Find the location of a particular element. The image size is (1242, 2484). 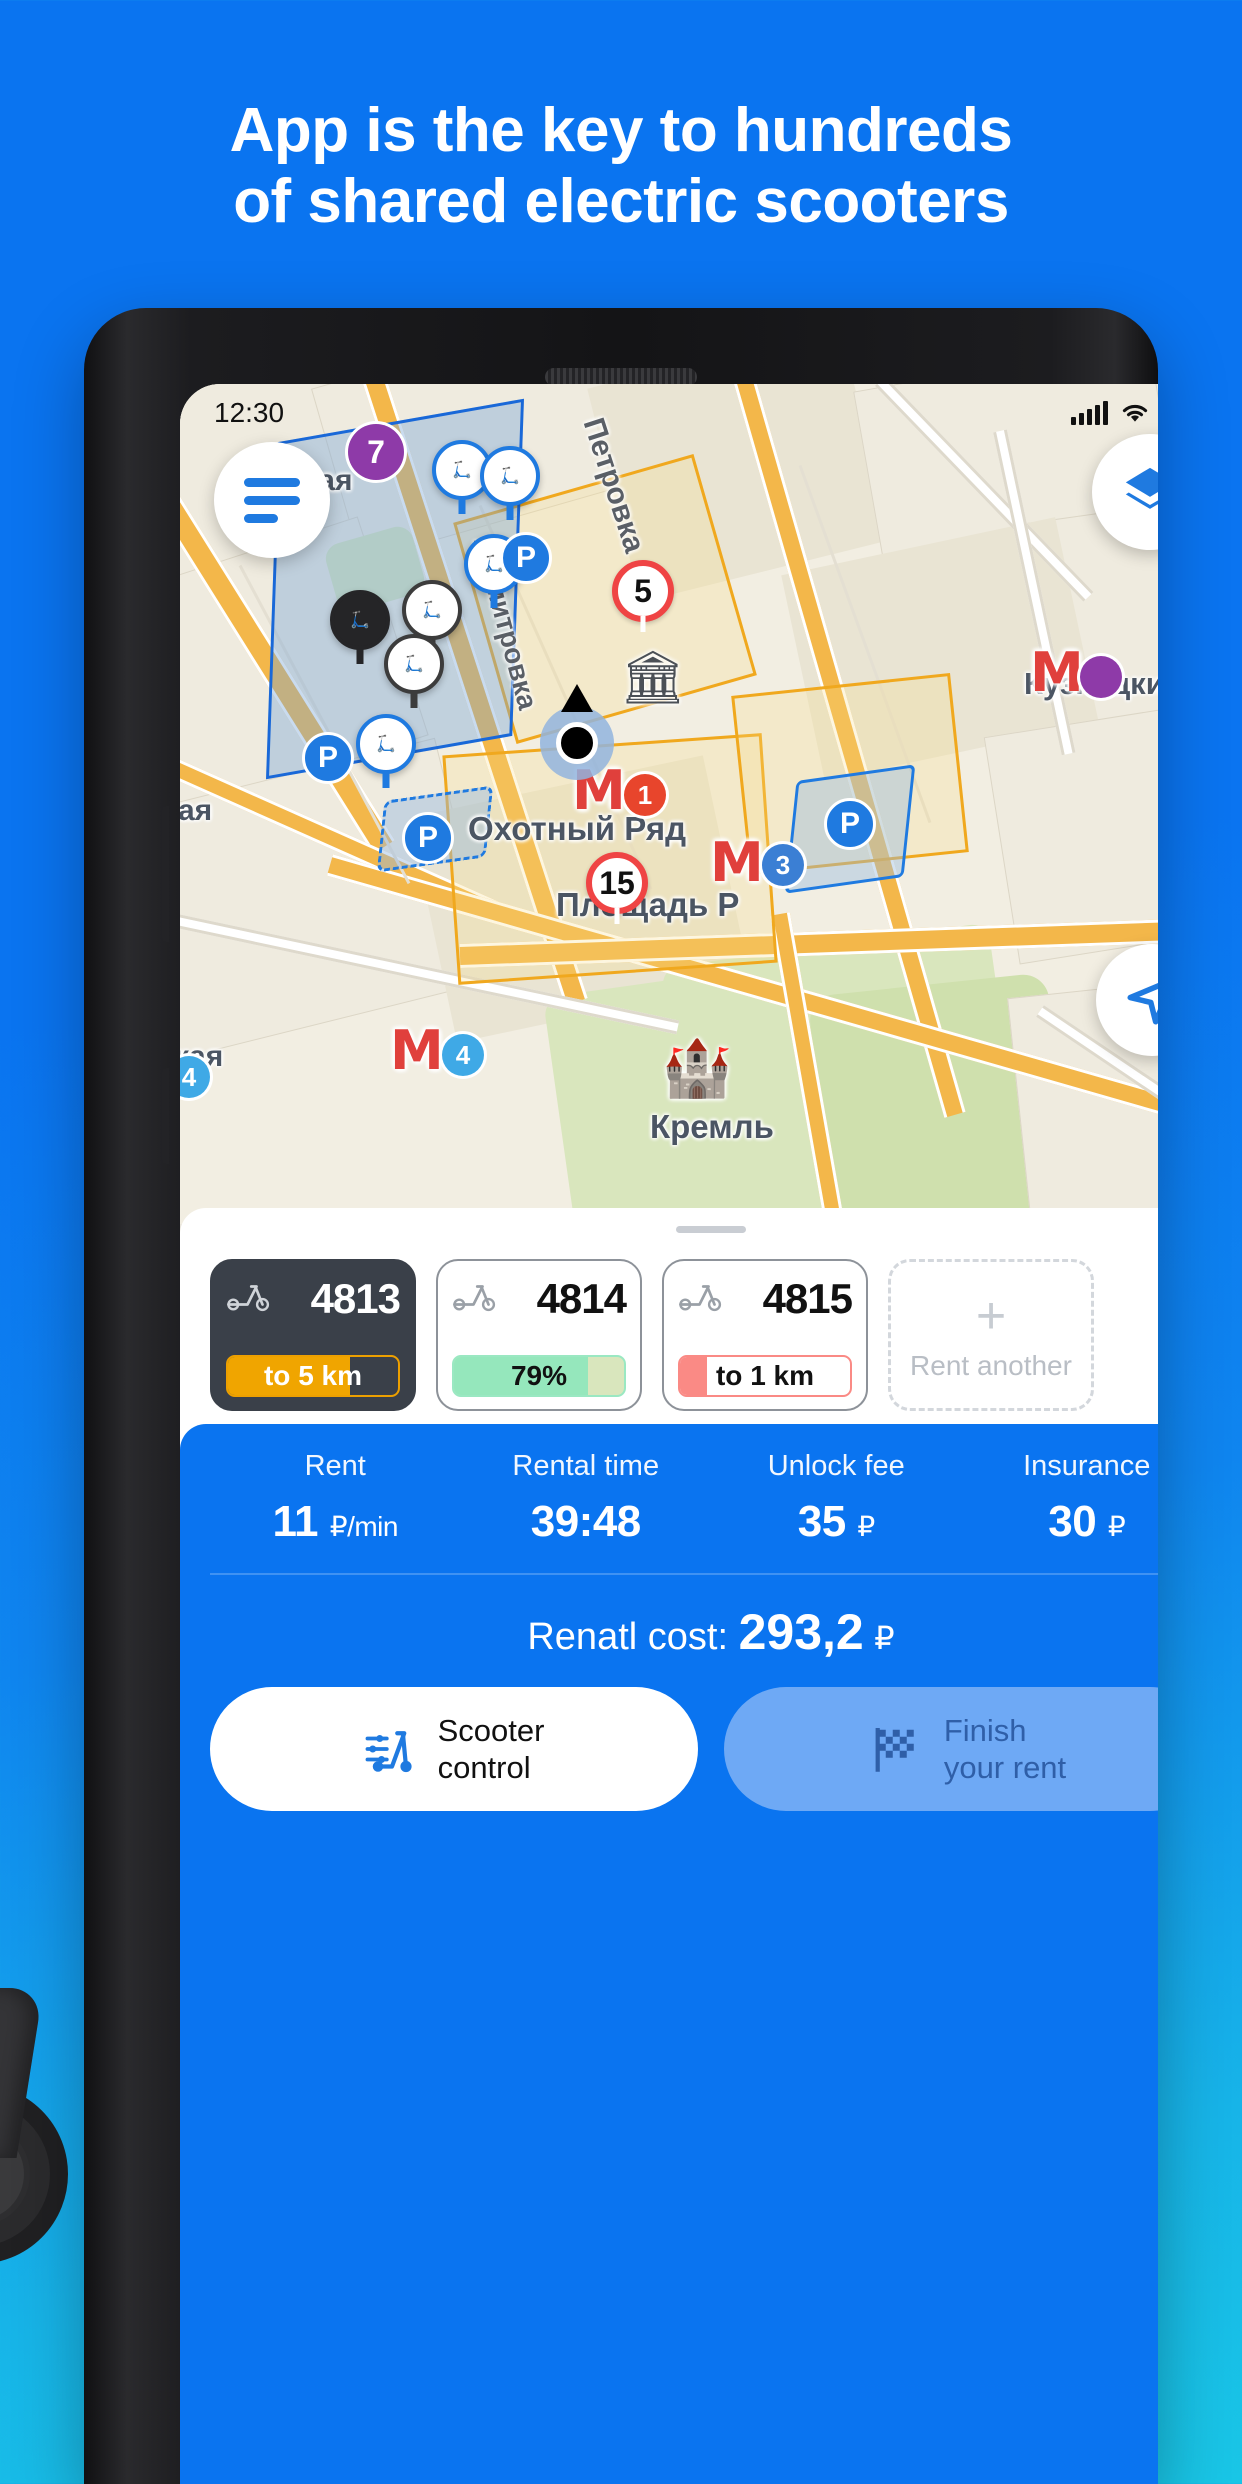

stat-label: Insurance is located at coordinates (1087, 1466).